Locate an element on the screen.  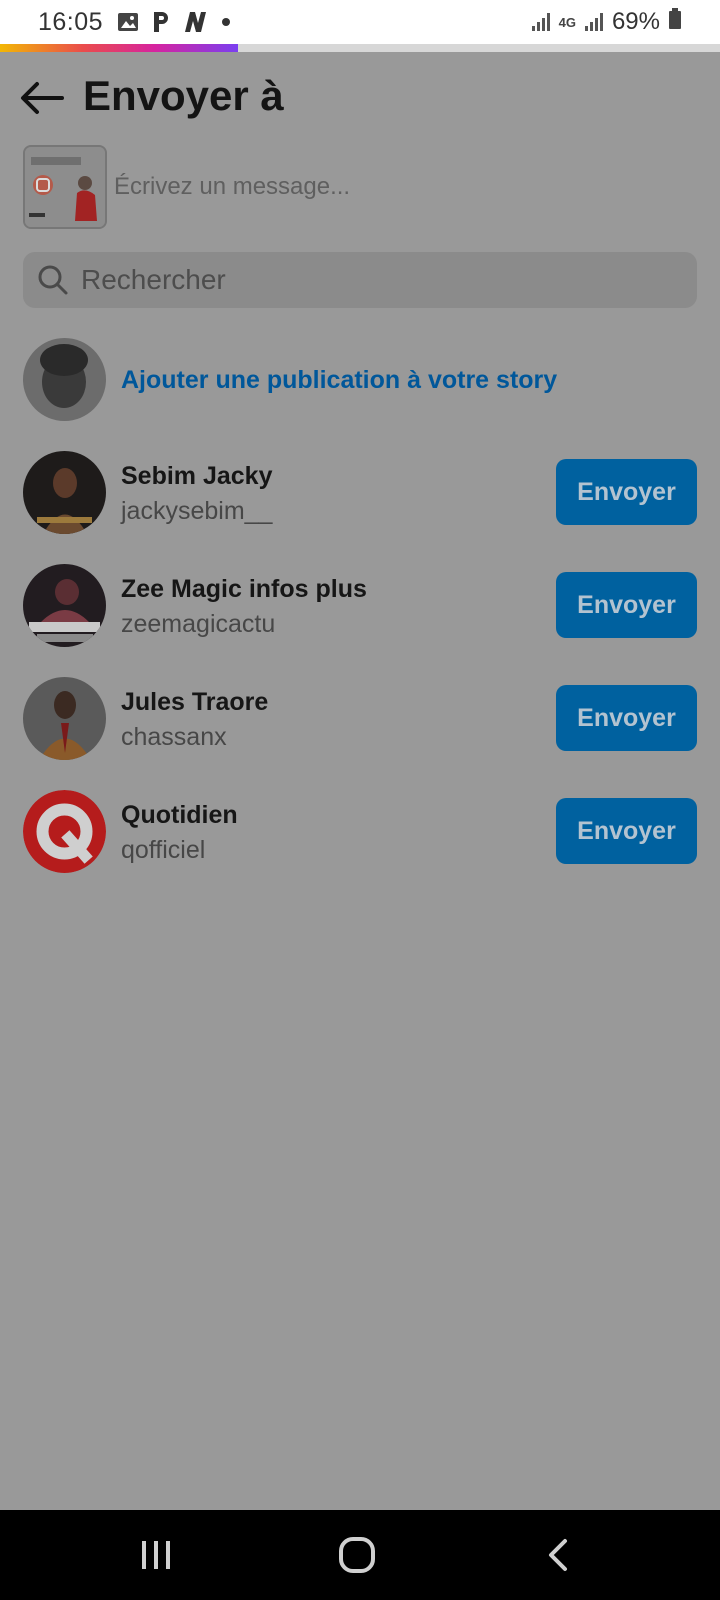
home-icon is located at coordinates (357, 1555).